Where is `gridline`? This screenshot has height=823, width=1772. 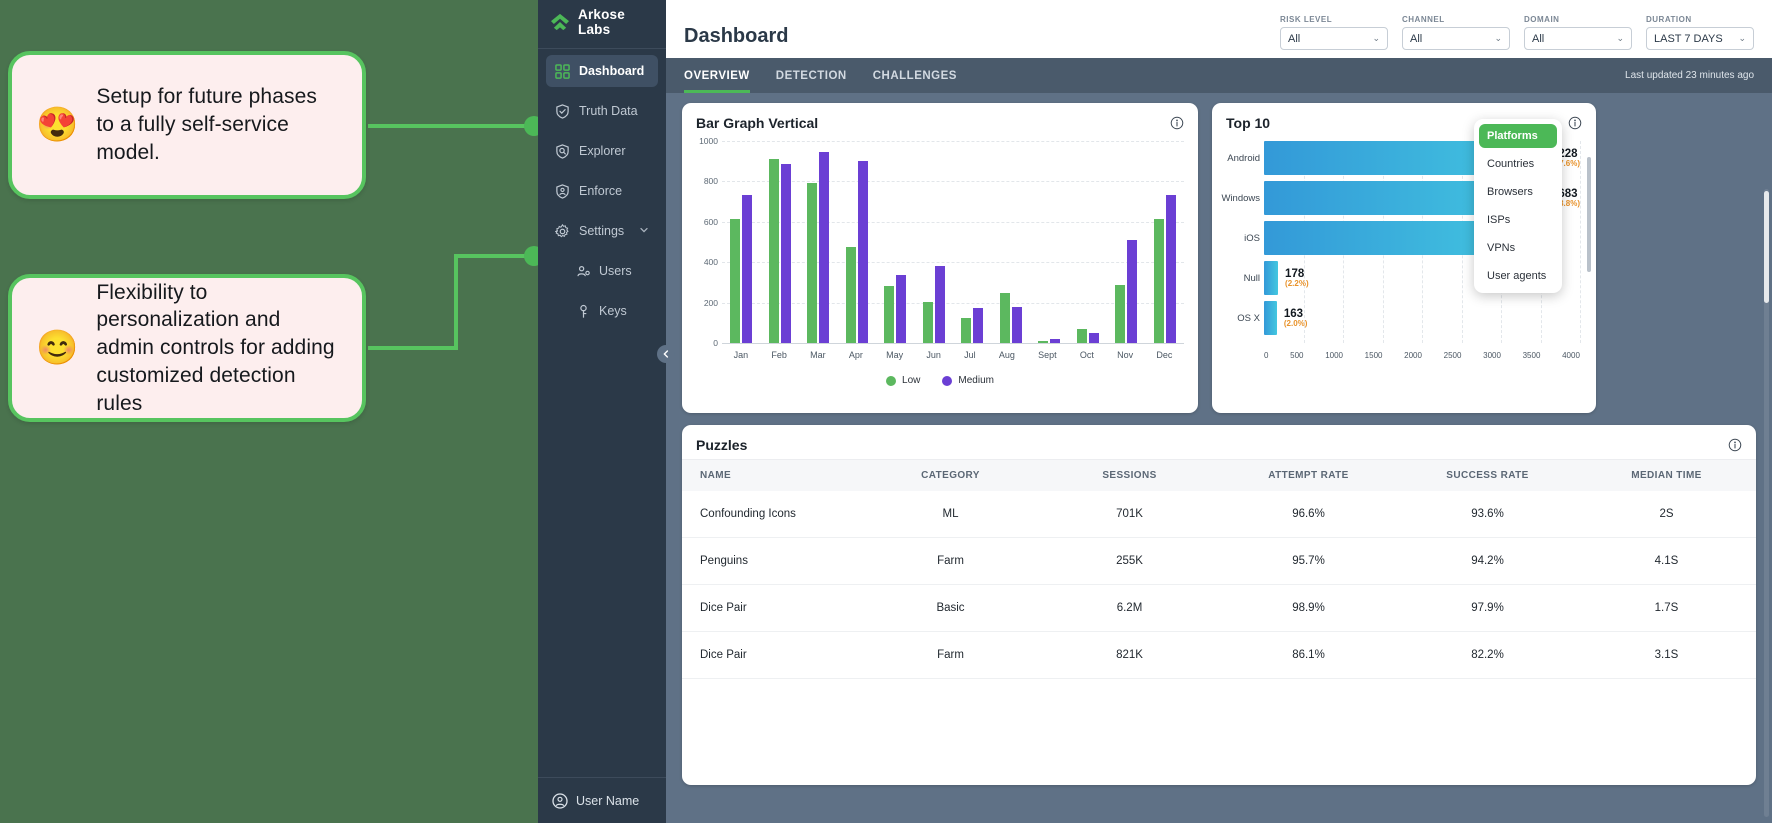
gridline is located at coordinates (953, 343).